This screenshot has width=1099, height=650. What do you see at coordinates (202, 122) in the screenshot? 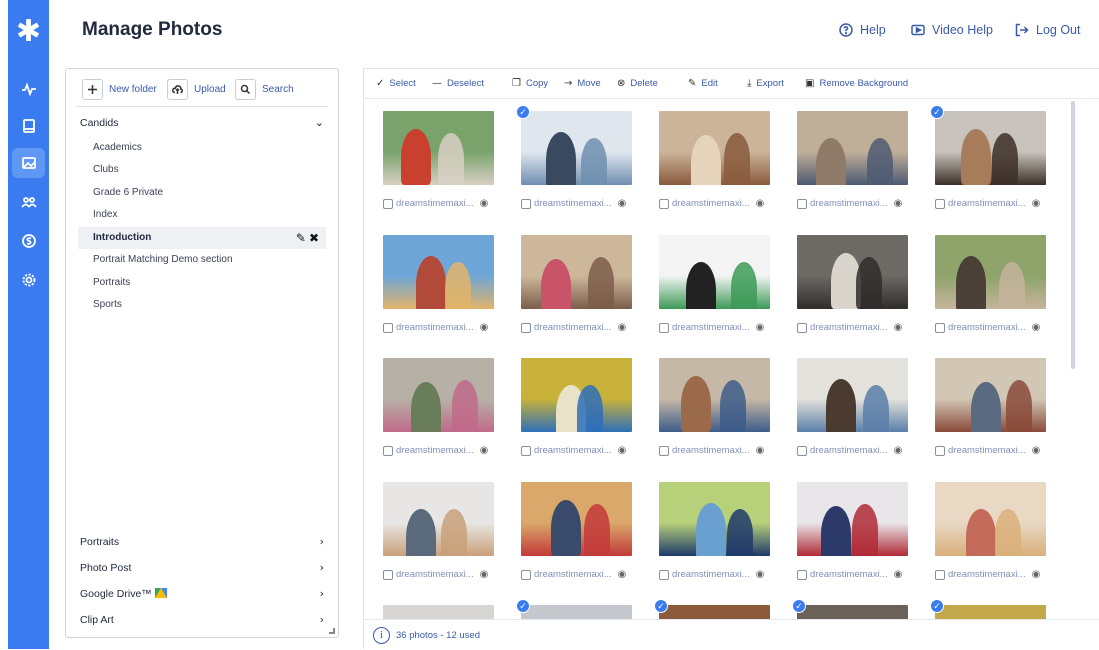
I see `folder-group-candids: Candids ⌄` at bounding box center [202, 122].